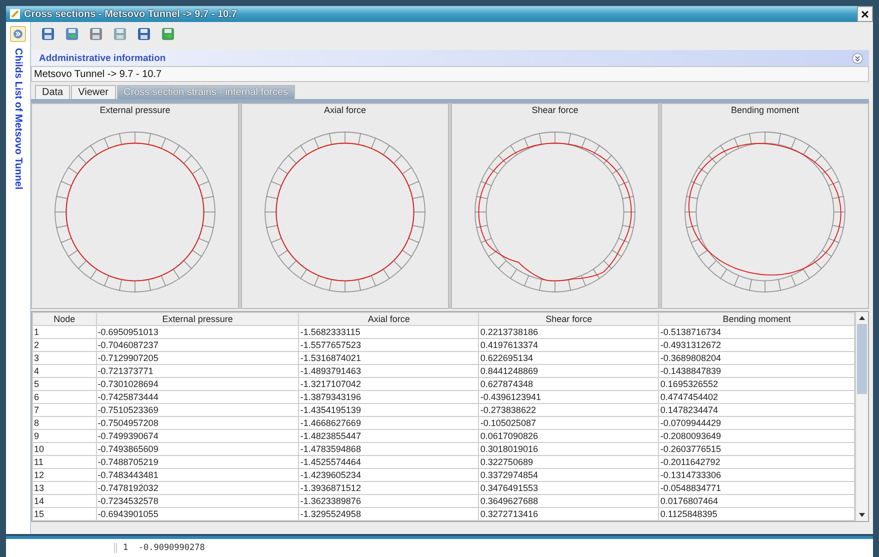  I want to click on table-cell: -0.3689808204, so click(756, 358).